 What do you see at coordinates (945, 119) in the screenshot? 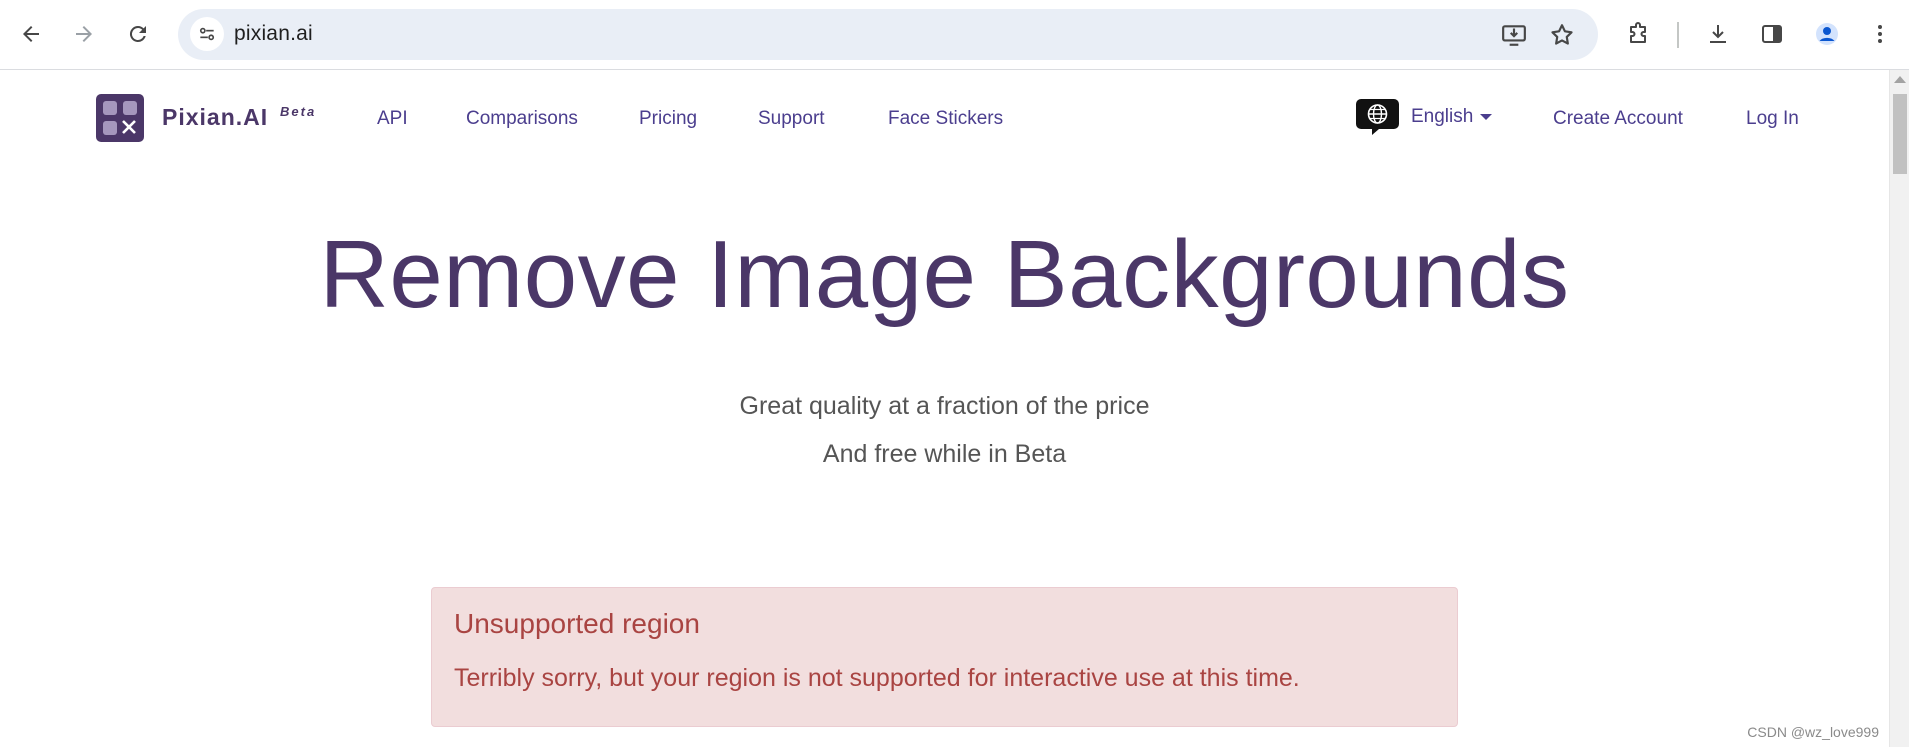
I see `nav-face-stickers: Face Stickers` at bounding box center [945, 119].